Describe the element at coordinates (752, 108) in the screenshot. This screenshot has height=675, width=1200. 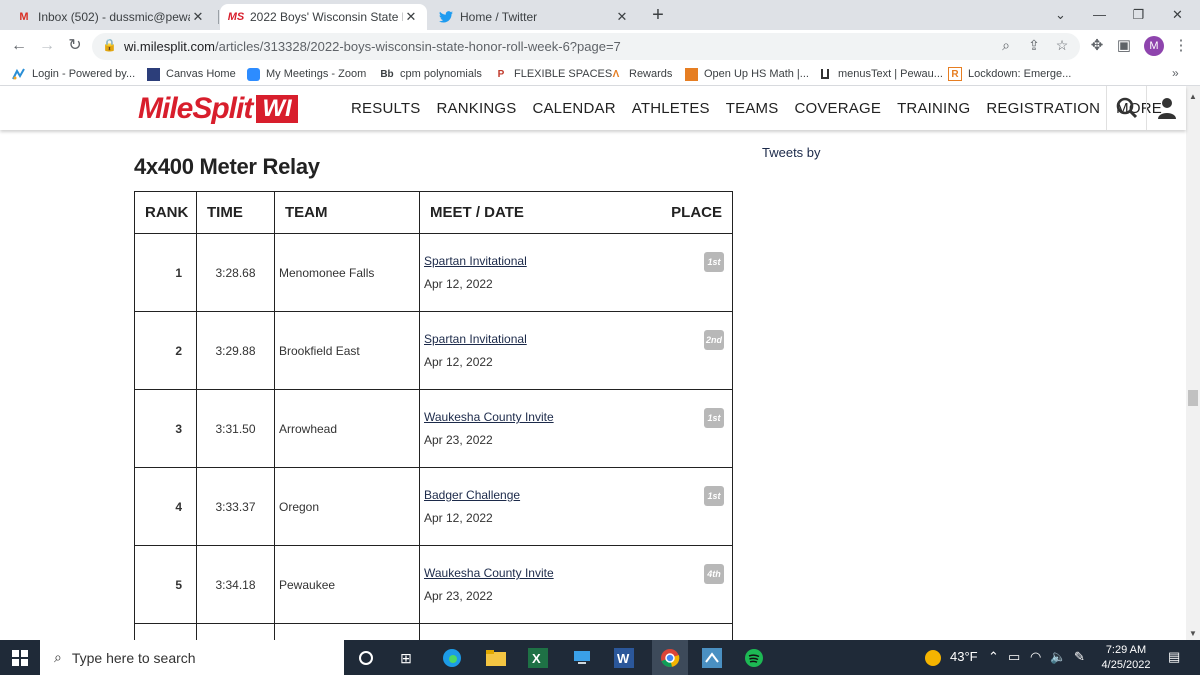
I see `nav-teams: TEAMS` at that location.